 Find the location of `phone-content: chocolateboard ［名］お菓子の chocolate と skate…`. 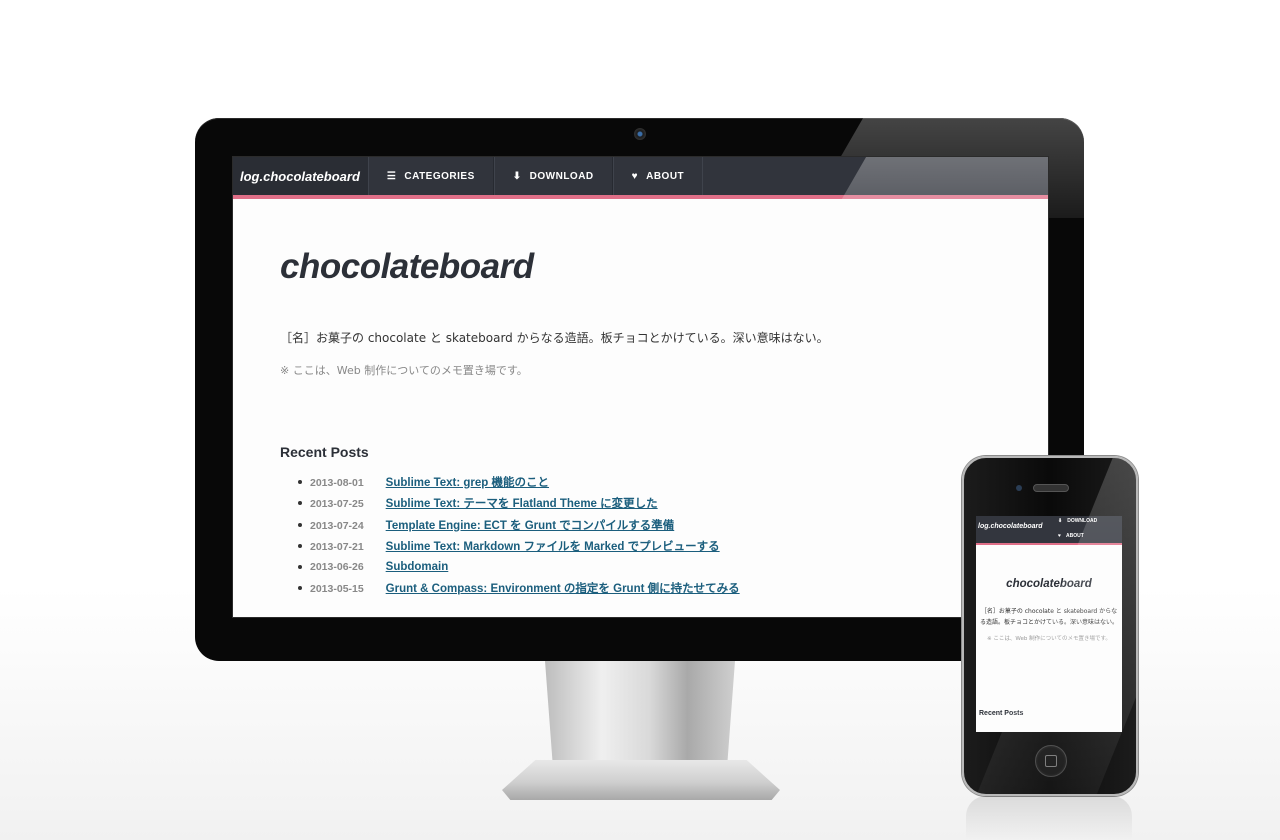

phone-content: chocolateboard ［名］お菓子の chocolate と skate… is located at coordinates (1049, 611).